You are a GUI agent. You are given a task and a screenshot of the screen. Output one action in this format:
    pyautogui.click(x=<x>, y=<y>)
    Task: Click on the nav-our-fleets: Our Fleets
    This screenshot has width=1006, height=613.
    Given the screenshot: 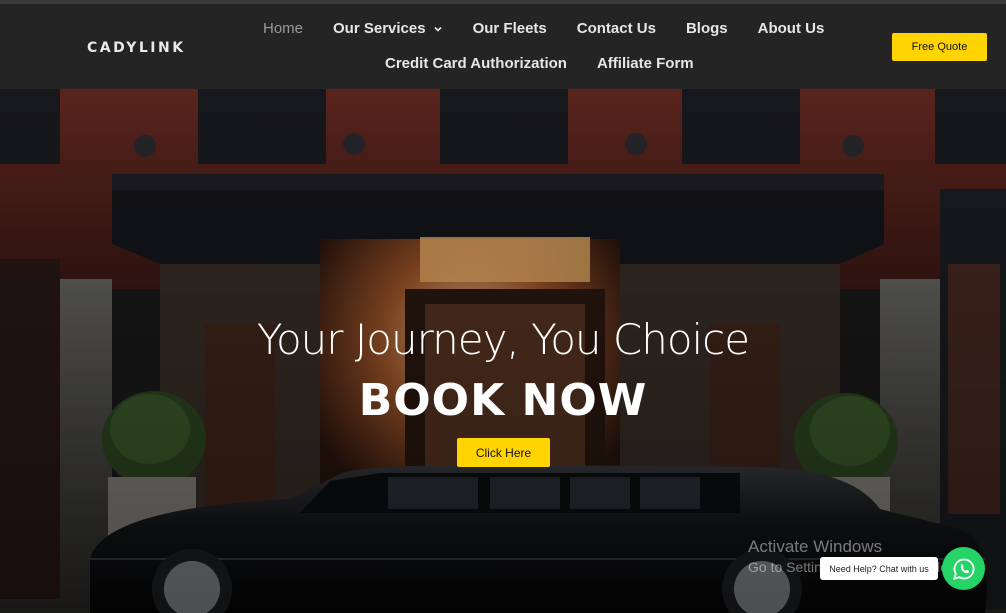 What is the action you would take?
    pyautogui.click(x=510, y=28)
    